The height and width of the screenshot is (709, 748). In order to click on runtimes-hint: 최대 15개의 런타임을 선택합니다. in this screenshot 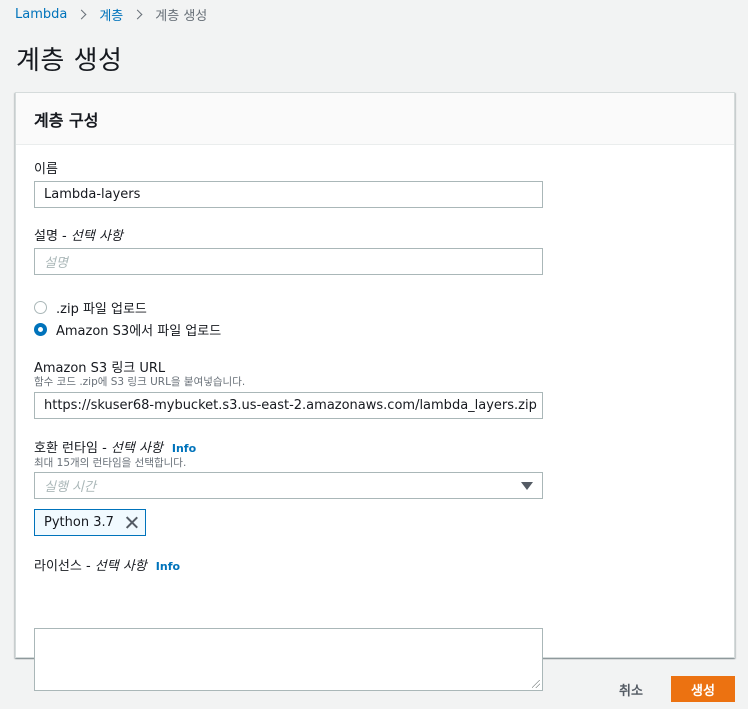, I will do `click(110, 463)`.